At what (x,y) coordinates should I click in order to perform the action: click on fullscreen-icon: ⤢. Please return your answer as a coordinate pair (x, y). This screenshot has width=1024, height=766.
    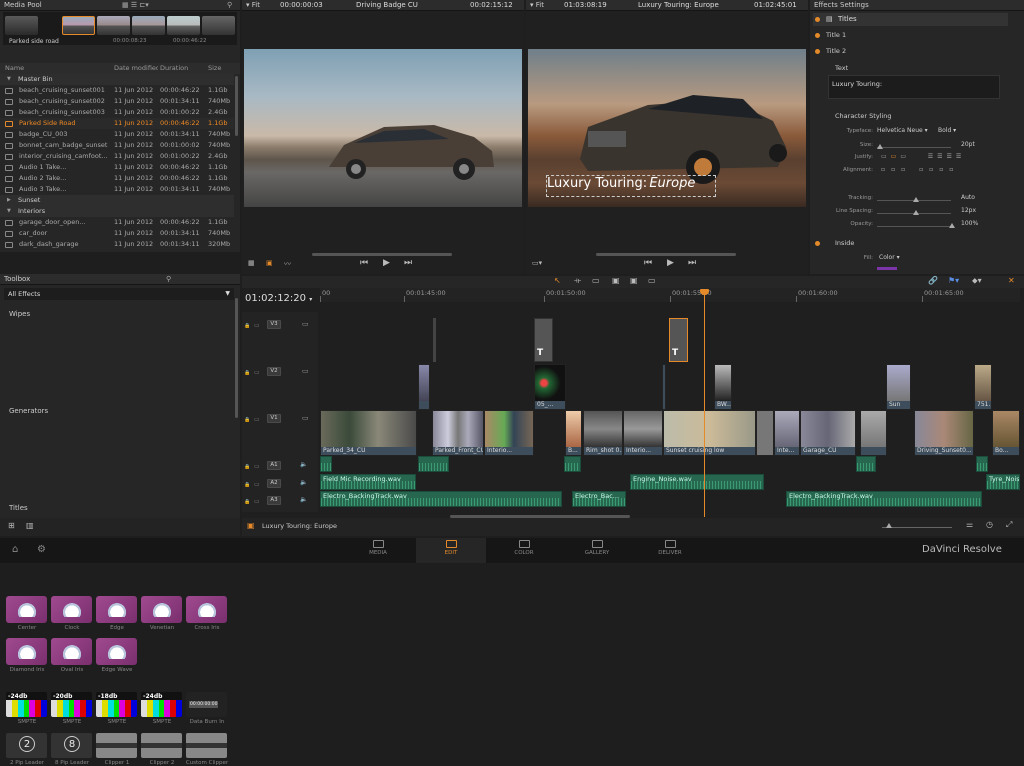
    Looking at the image, I should click on (1009, 525).